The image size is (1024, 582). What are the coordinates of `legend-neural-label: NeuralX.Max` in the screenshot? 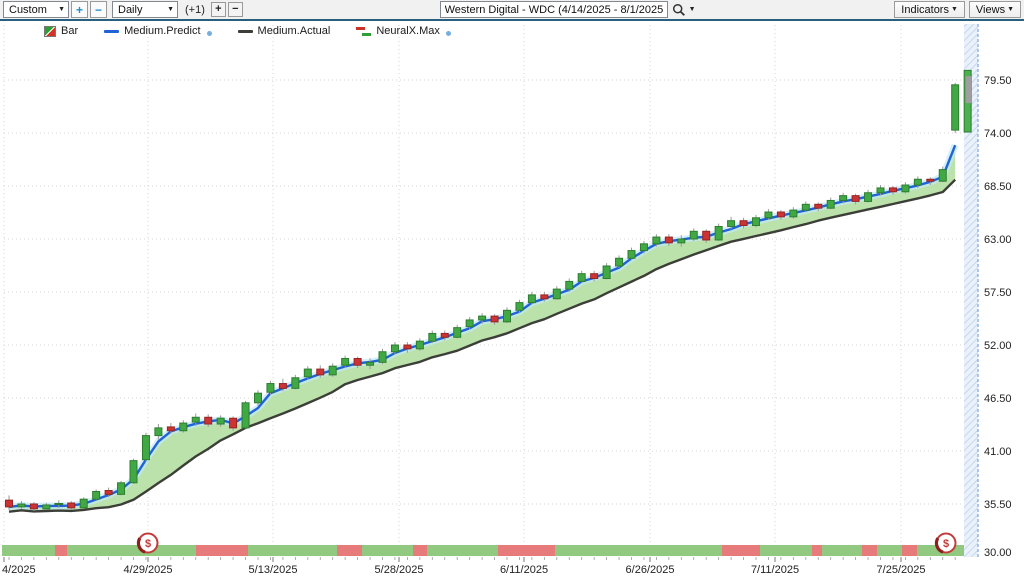 It's located at (408, 31).